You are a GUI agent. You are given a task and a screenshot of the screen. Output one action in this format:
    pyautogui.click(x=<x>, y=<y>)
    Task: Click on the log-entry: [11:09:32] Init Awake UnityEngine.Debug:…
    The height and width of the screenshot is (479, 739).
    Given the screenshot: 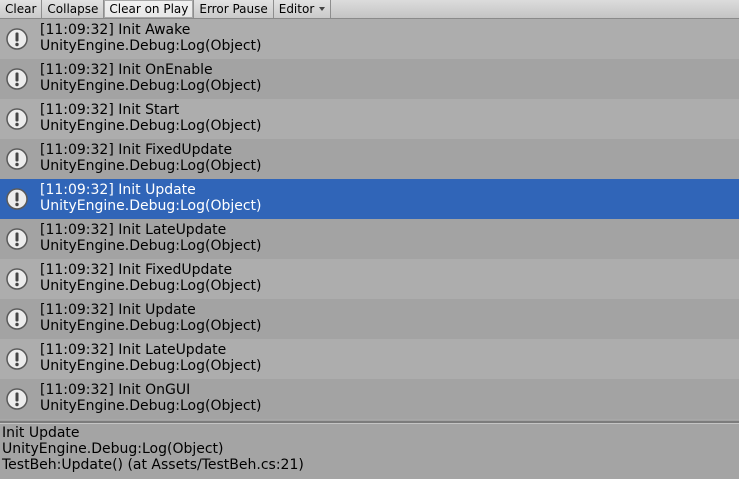 What is the action you would take?
    pyautogui.click(x=369, y=39)
    